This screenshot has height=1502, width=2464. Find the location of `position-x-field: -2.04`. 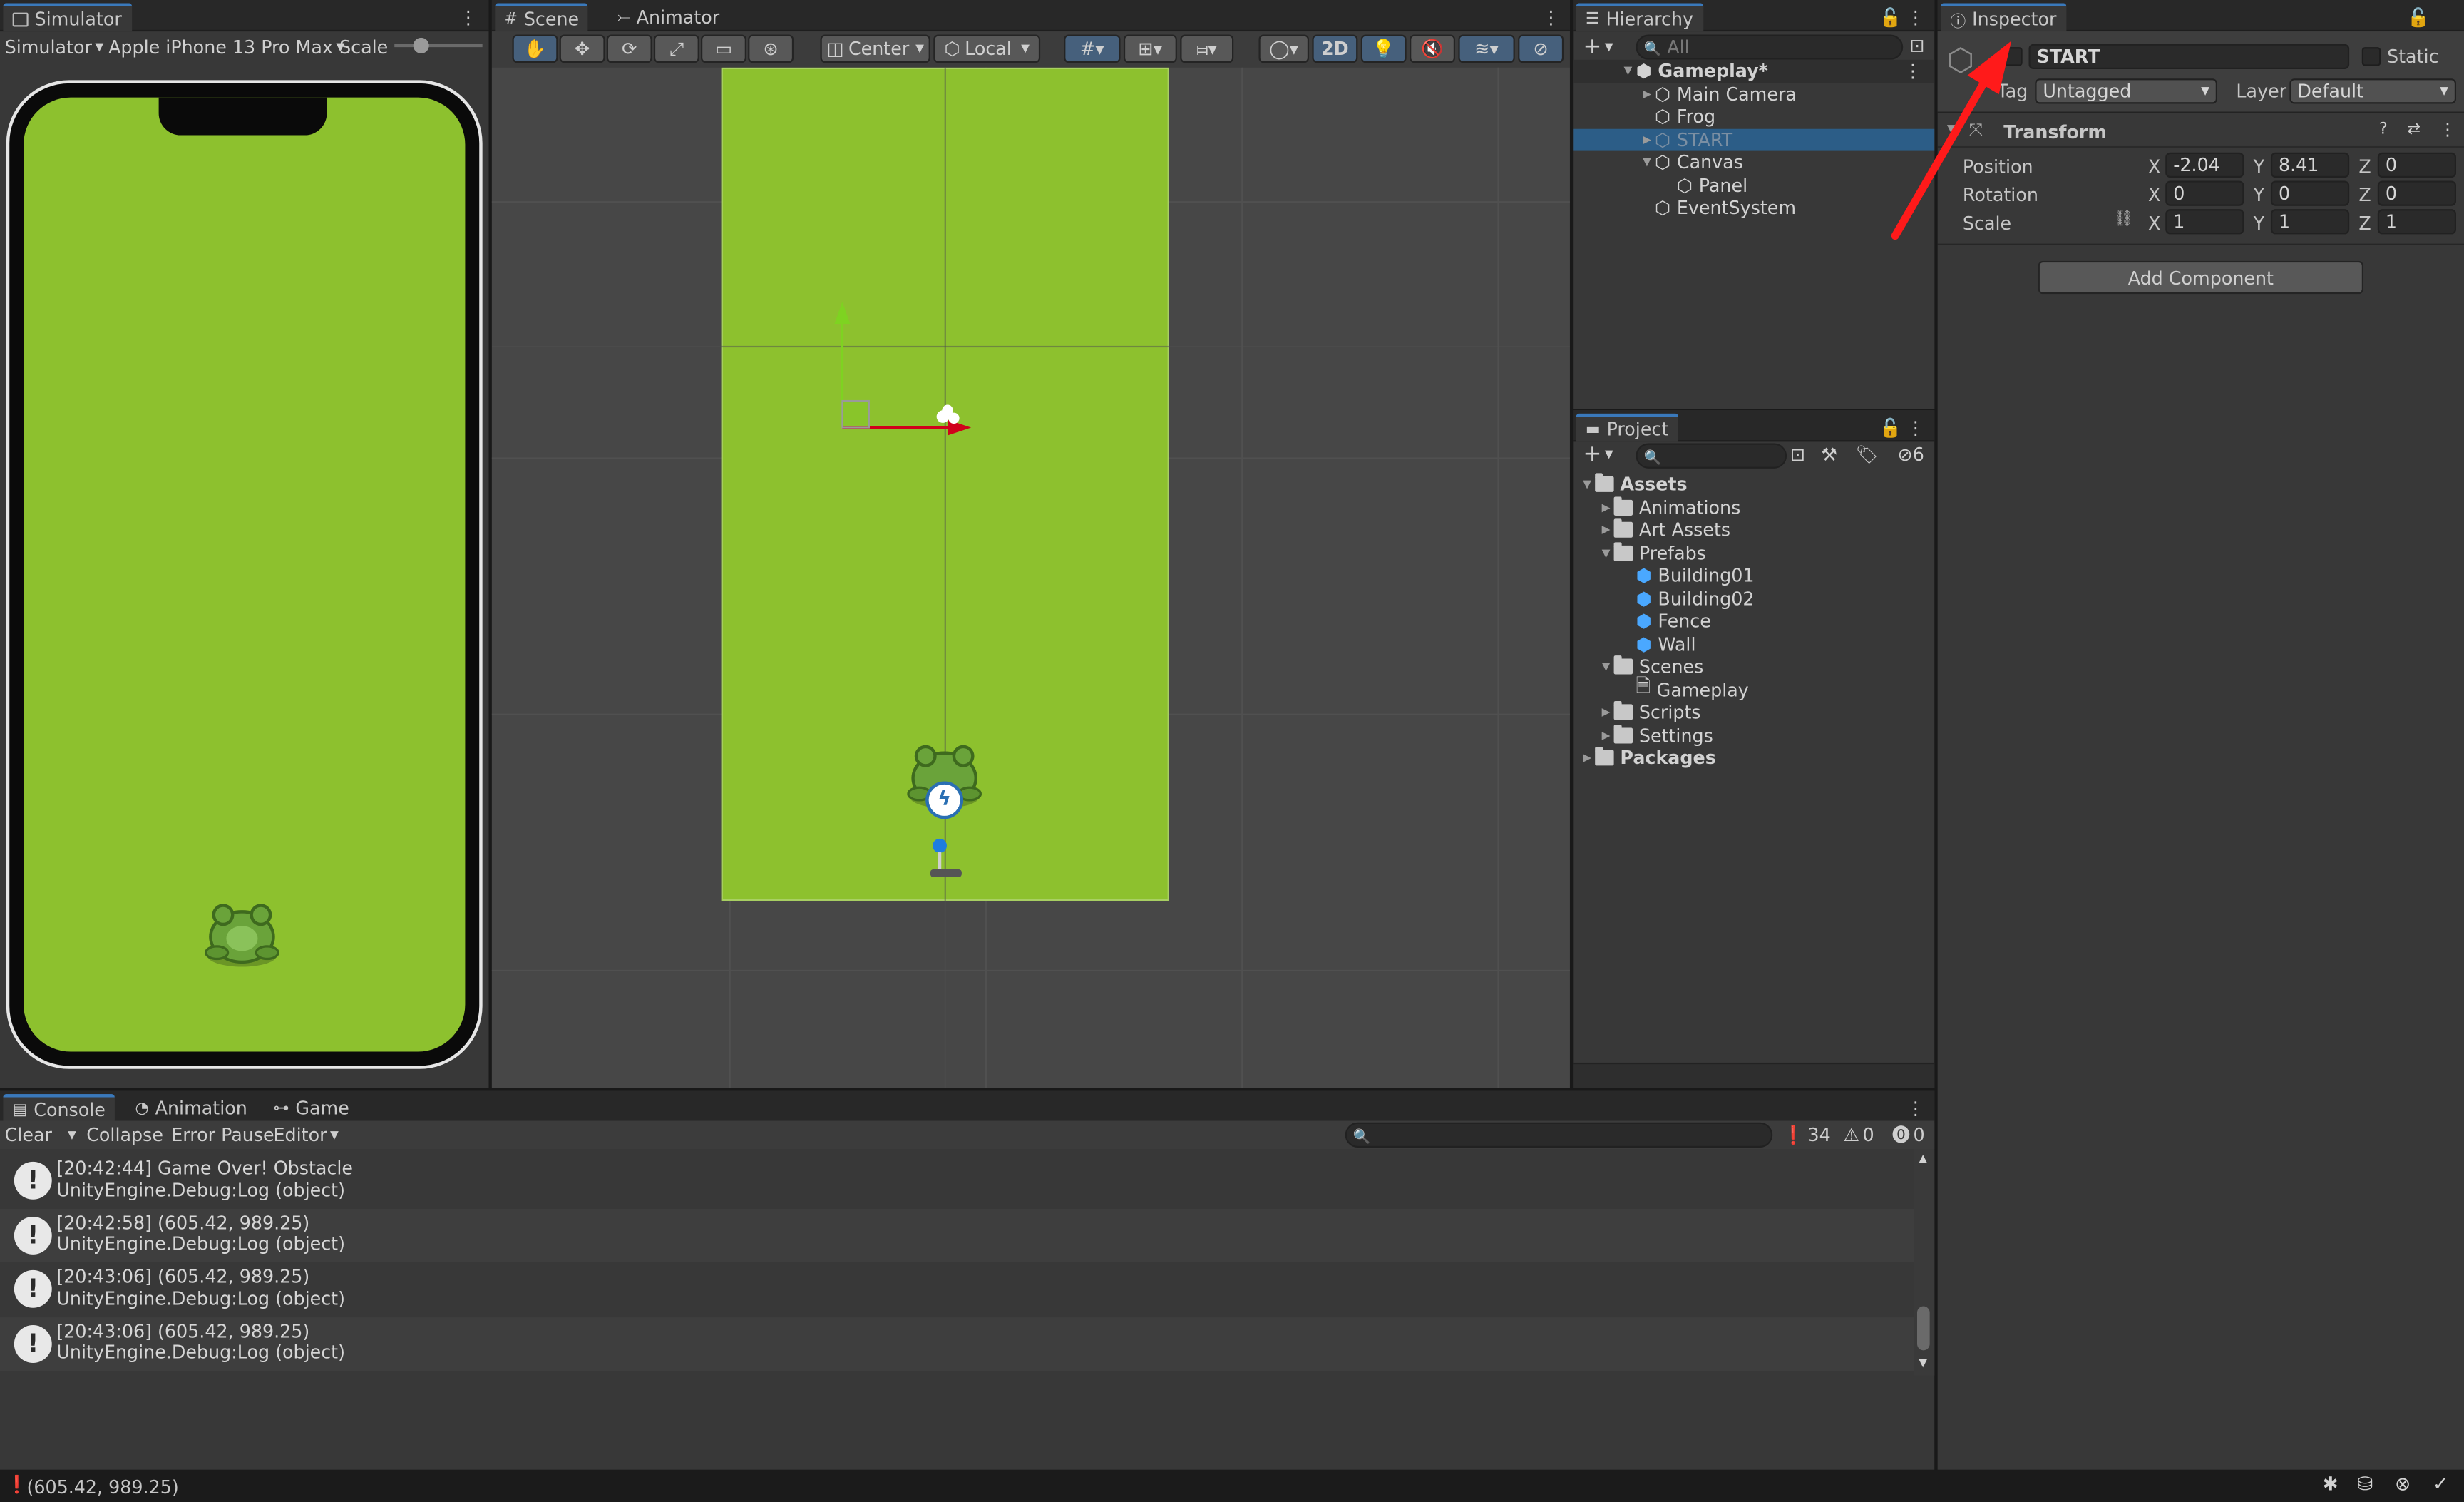

position-x-field: -2.04 is located at coordinates (2204, 165).